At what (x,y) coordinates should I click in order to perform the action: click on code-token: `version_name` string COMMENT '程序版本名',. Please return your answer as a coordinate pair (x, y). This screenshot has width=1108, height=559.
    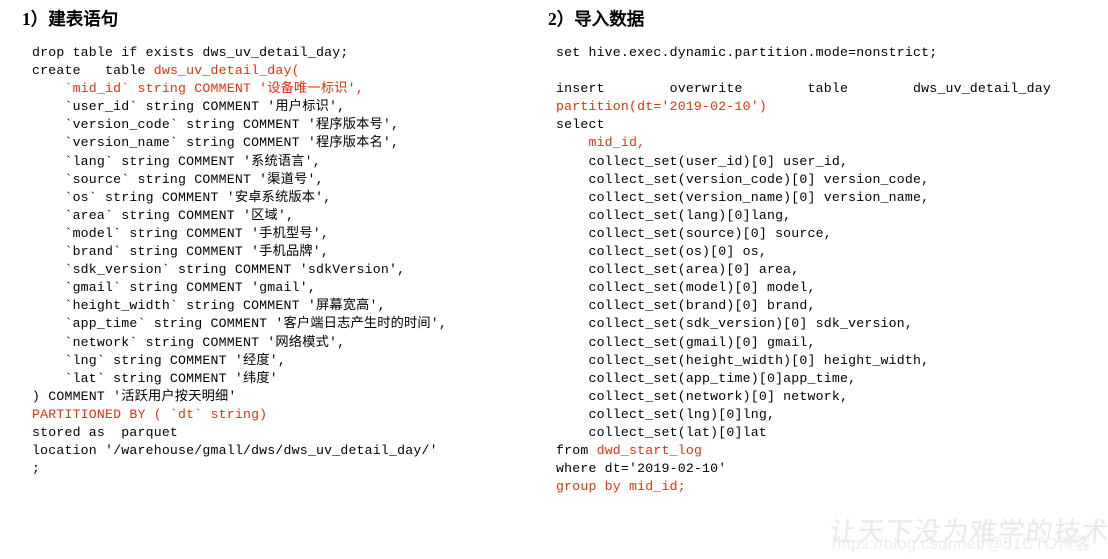
    Looking at the image, I should click on (216, 143).